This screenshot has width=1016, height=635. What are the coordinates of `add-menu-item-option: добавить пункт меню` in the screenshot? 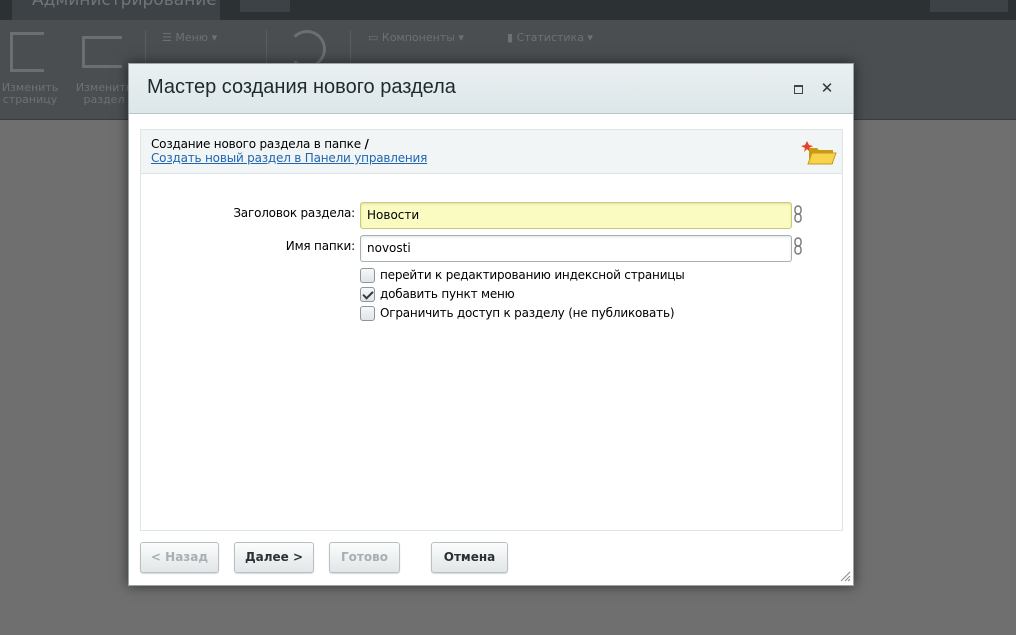 It's located at (437, 294).